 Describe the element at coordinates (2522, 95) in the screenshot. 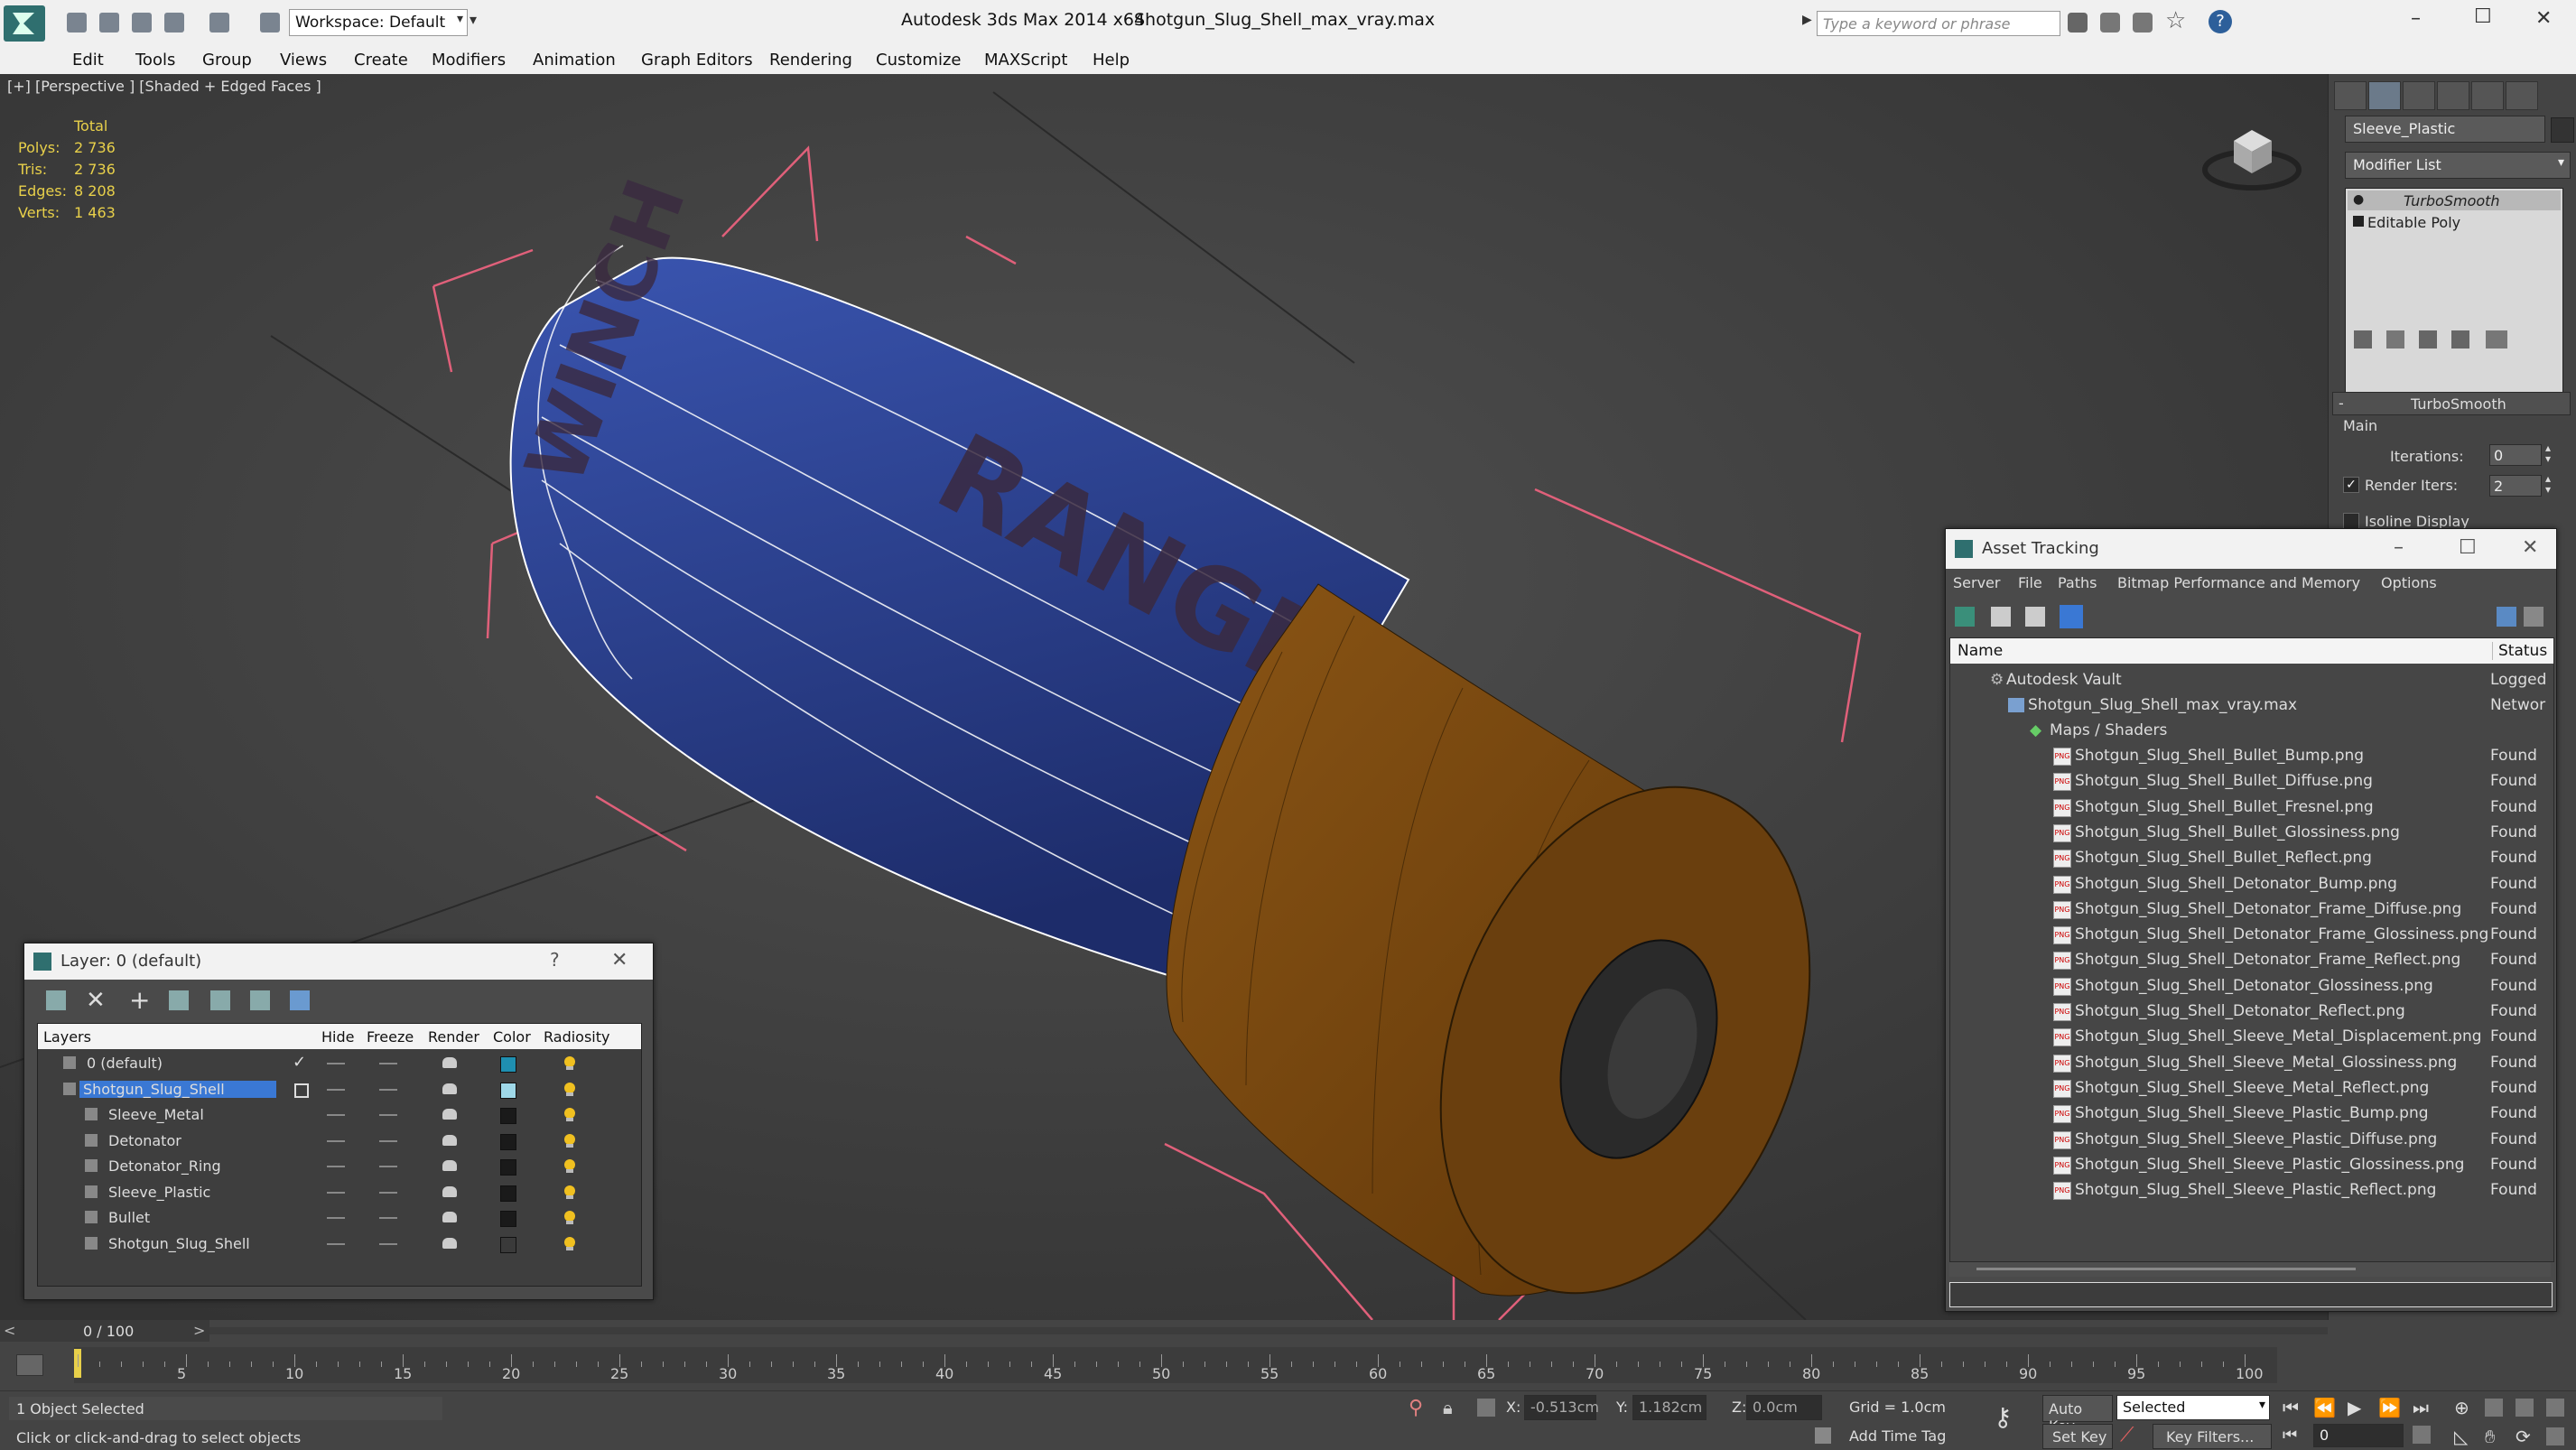

I see `utilities-tab-icon` at that location.